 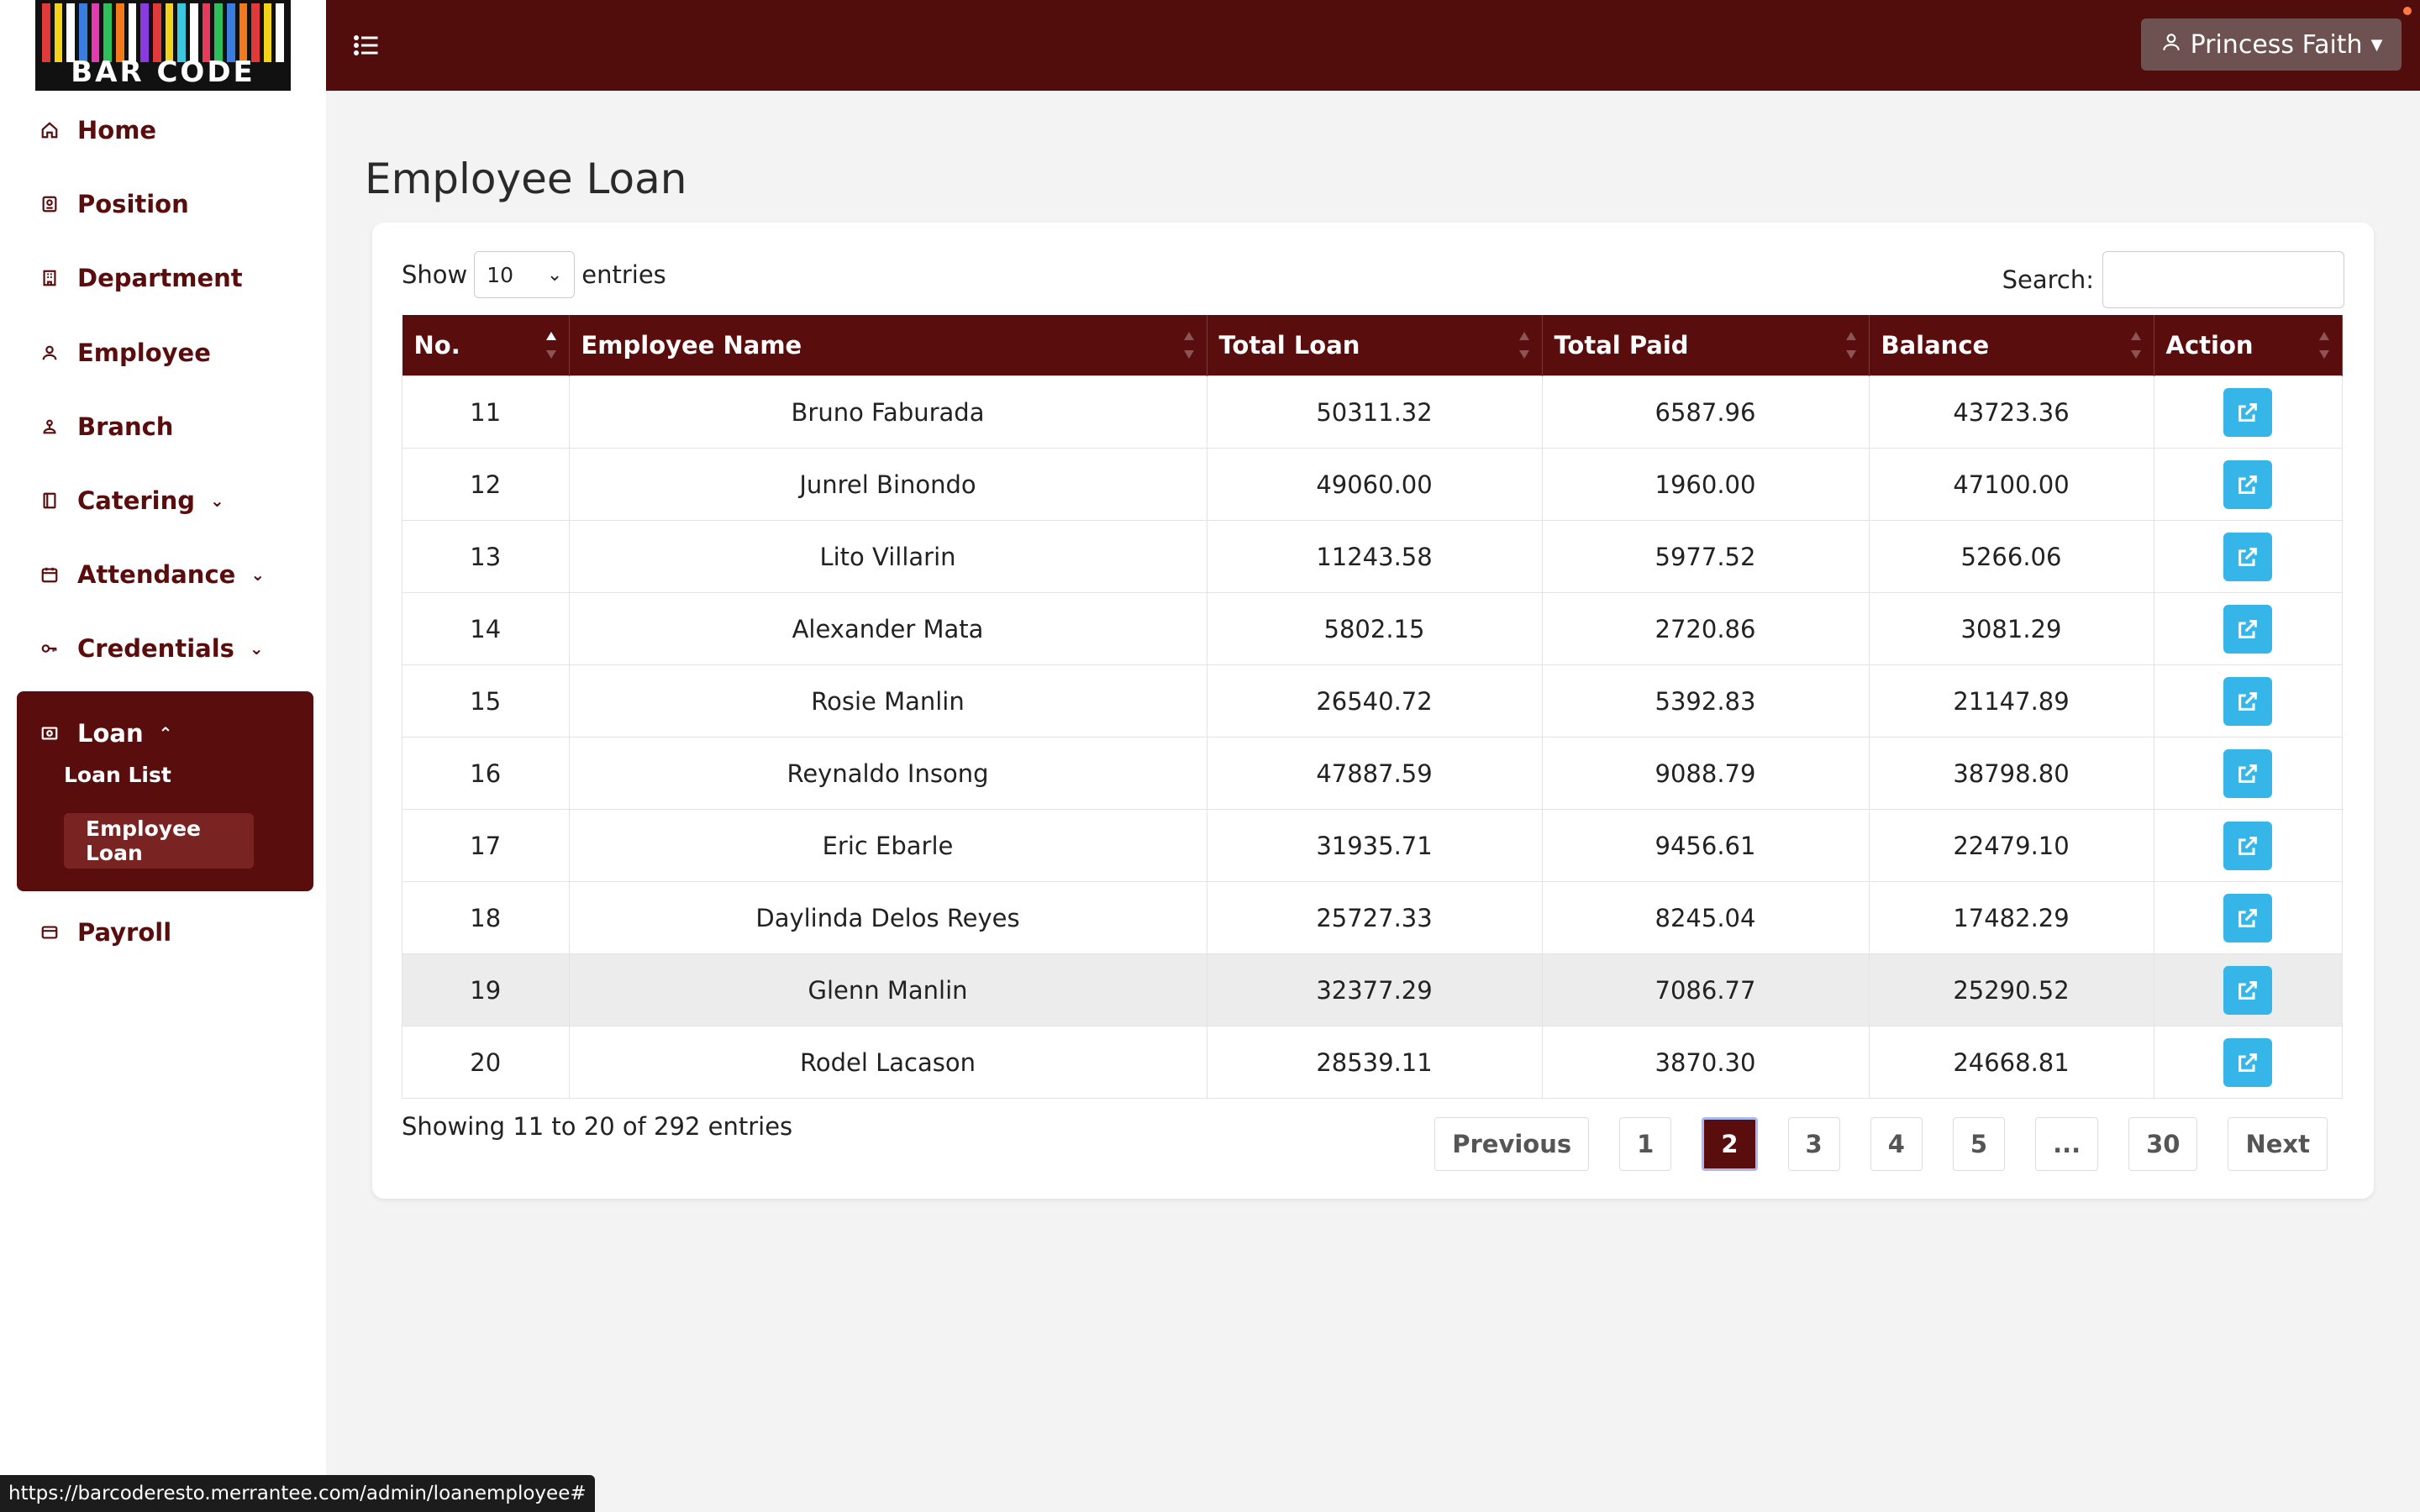 I want to click on building-icon, so click(x=50, y=278).